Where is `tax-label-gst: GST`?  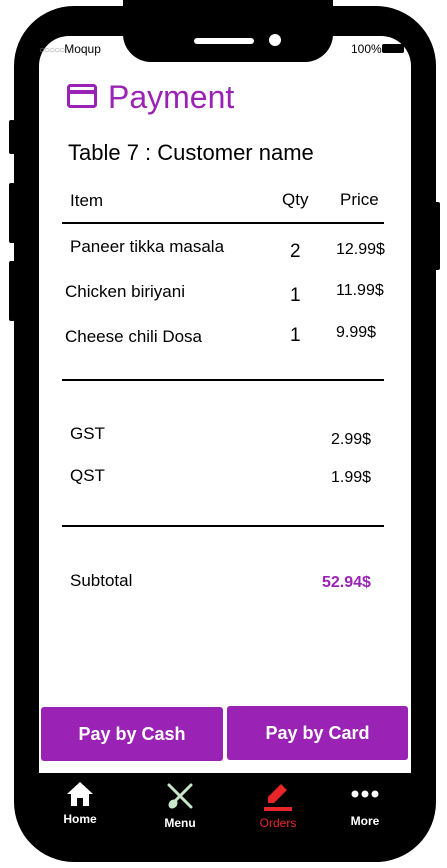 tax-label-gst: GST is located at coordinates (87, 433).